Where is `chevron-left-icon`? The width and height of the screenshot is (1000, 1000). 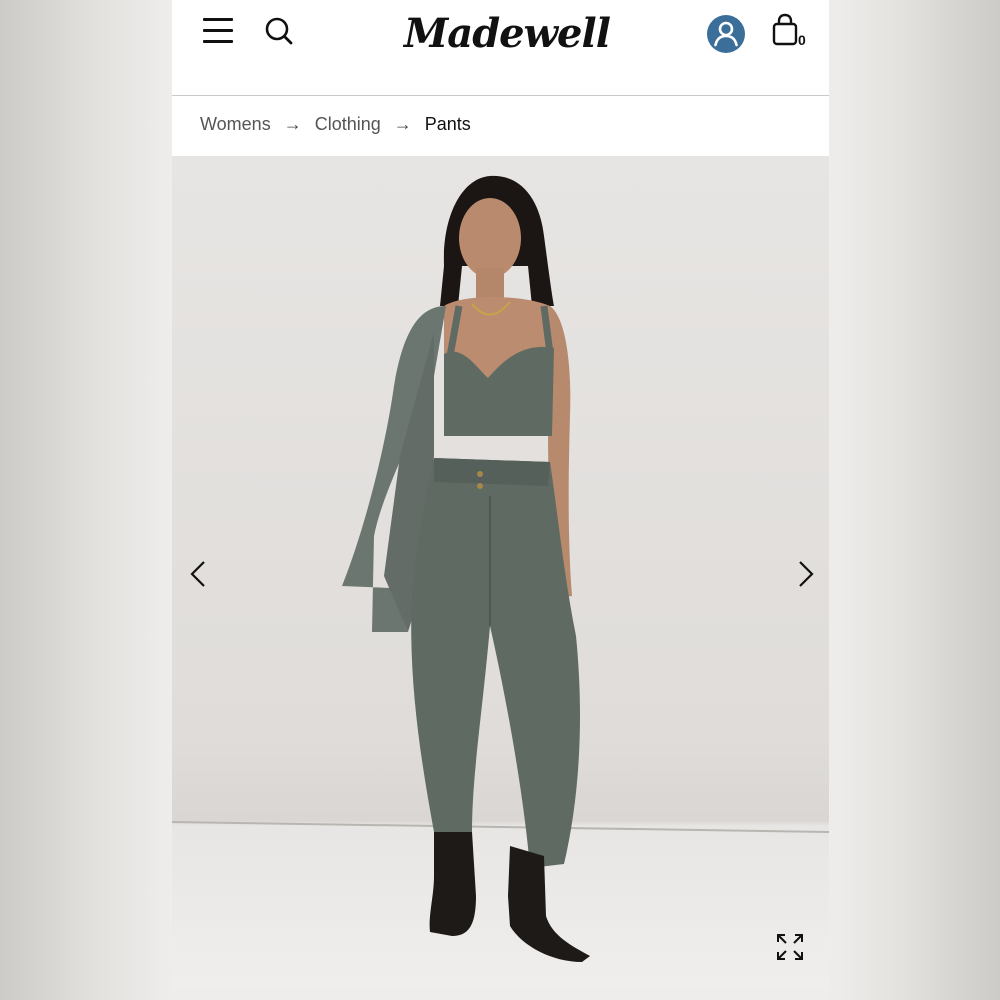 chevron-left-icon is located at coordinates (200, 574).